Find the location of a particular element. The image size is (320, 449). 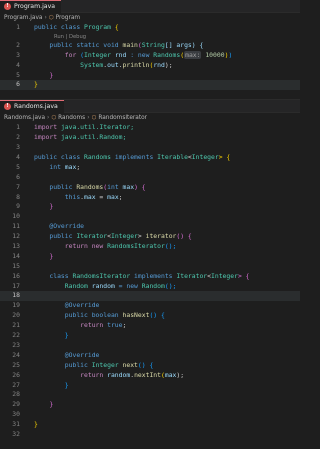

code-token: = is located at coordinates (101, 196).